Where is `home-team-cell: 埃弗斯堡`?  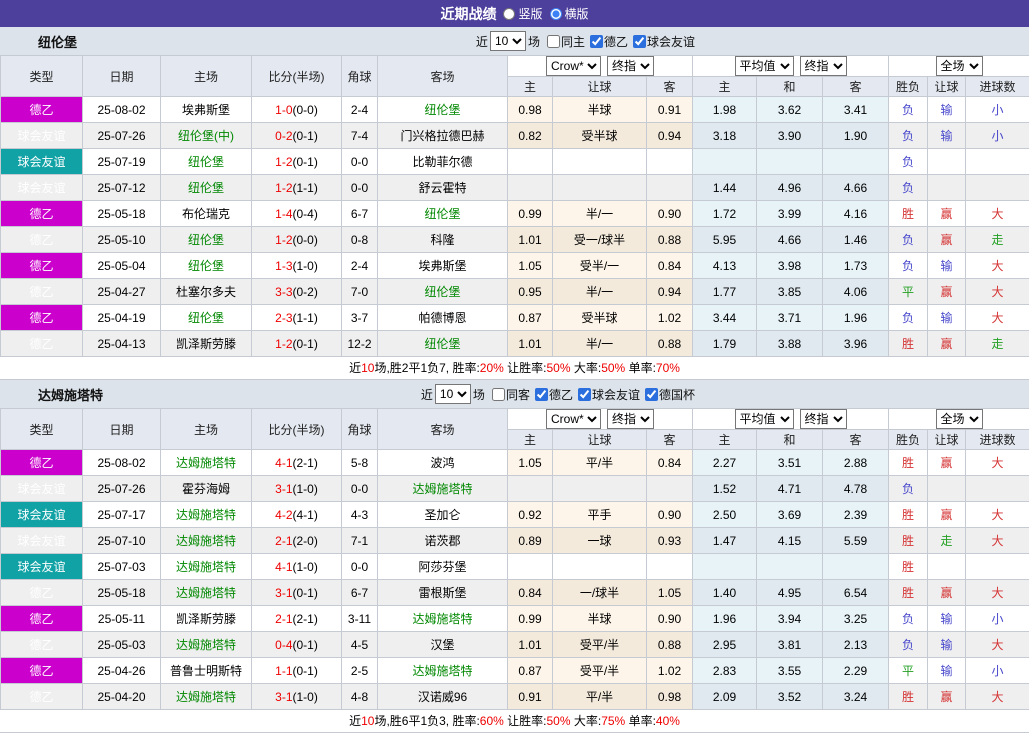 home-team-cell: 埃弗斯堡 is located at coordinates (206, 110).